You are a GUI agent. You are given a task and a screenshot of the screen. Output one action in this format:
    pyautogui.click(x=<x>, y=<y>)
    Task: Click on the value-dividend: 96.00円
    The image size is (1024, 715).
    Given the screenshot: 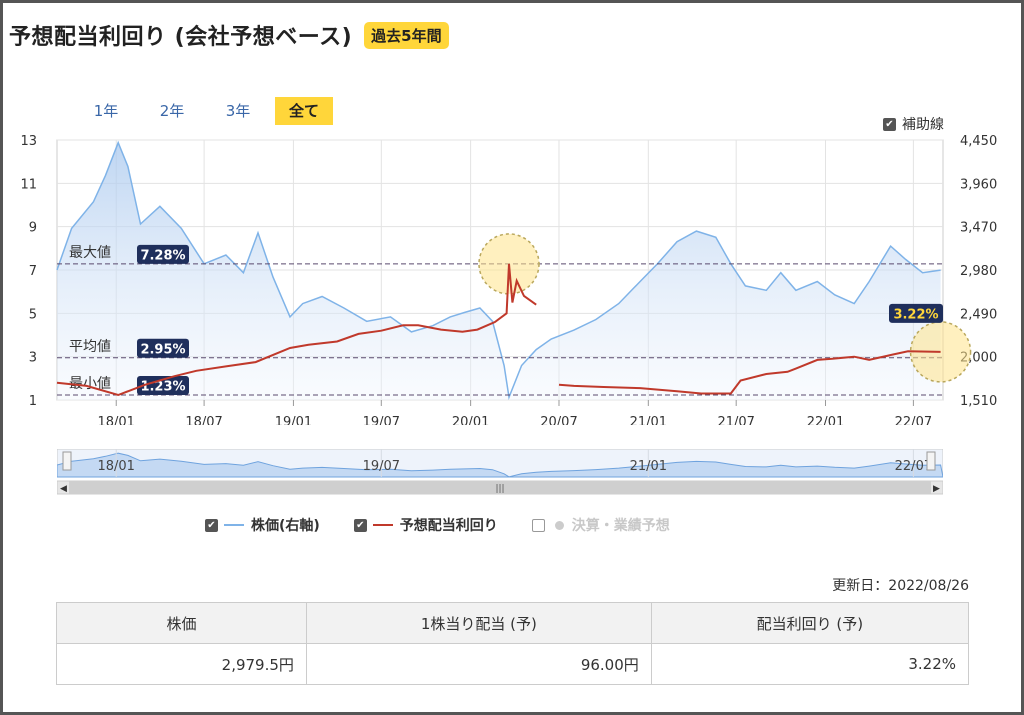 What is the action you would take?
    pyautogui.click(x=478, y=664)
    